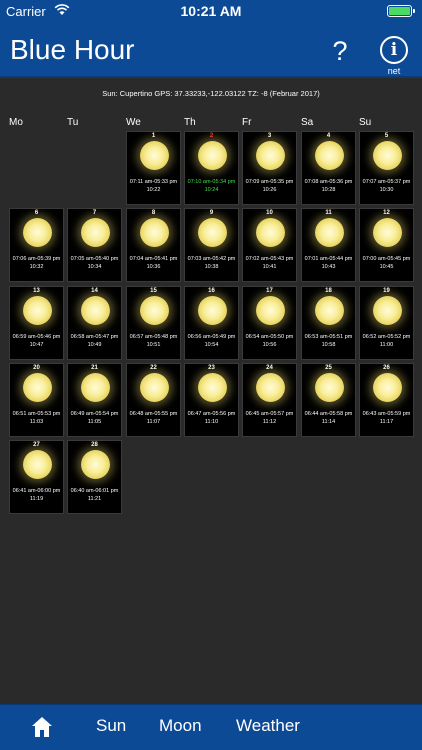  Describe the element at coordinates (36, 323) in the screenshot. I see `calendar-day: 13 06:59 am-05:46 pm 10:47` at that location.